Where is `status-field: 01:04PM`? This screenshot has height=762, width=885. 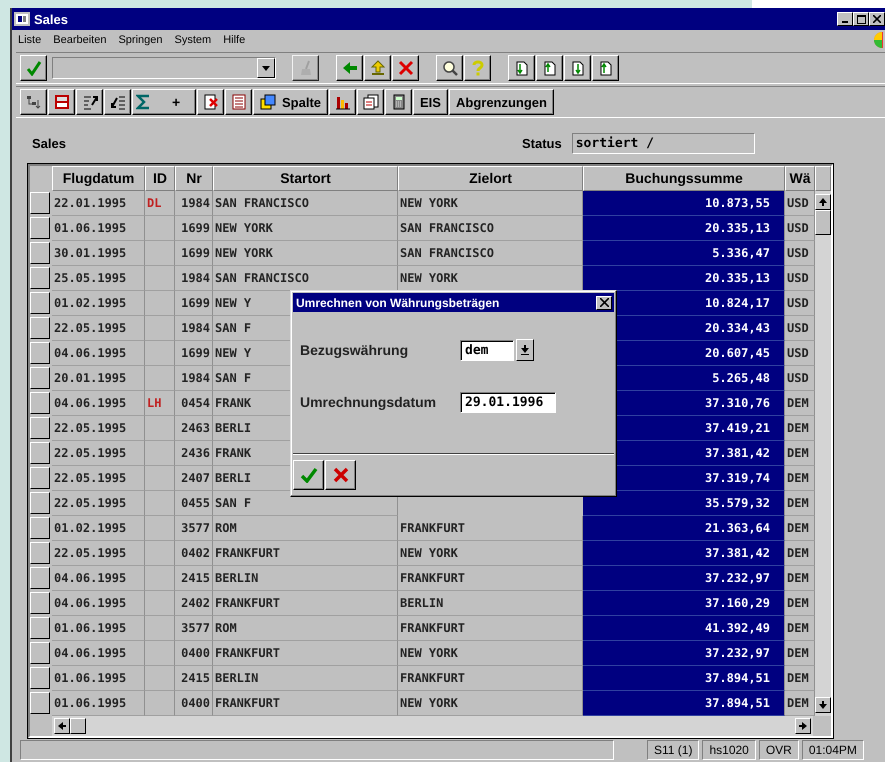
status-field: 01:04PM is located at coordinates (833, 750).